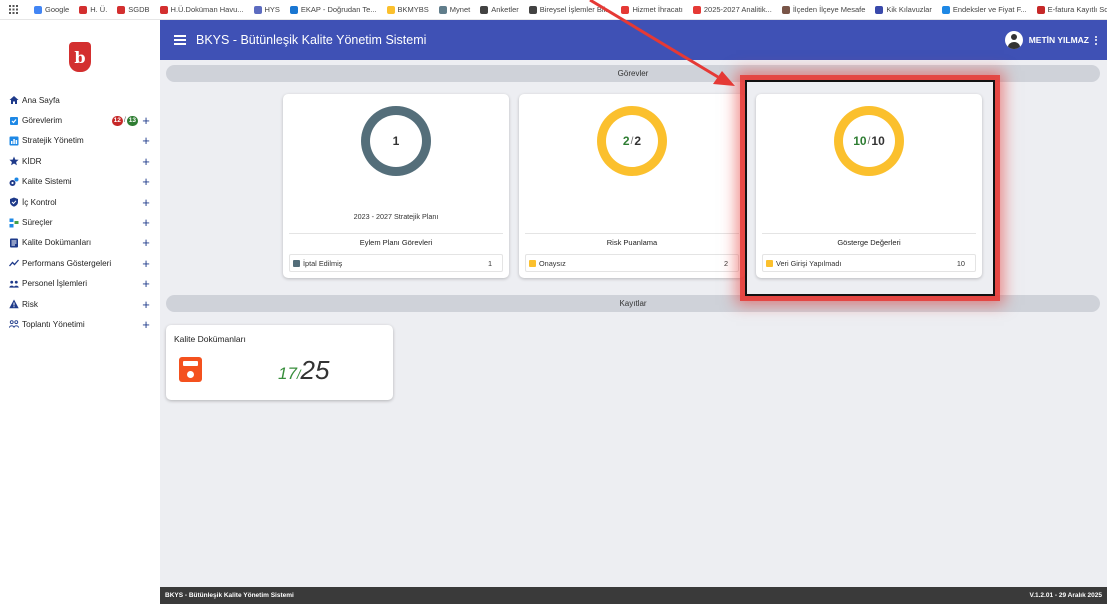 The image size is (1107, 604). What do you see at coordinates (1065, 595) in the screenshot?
I see `footer-version: V.1.2.01 - 29 Aralık 2025` at bounding box center [1065, 595].